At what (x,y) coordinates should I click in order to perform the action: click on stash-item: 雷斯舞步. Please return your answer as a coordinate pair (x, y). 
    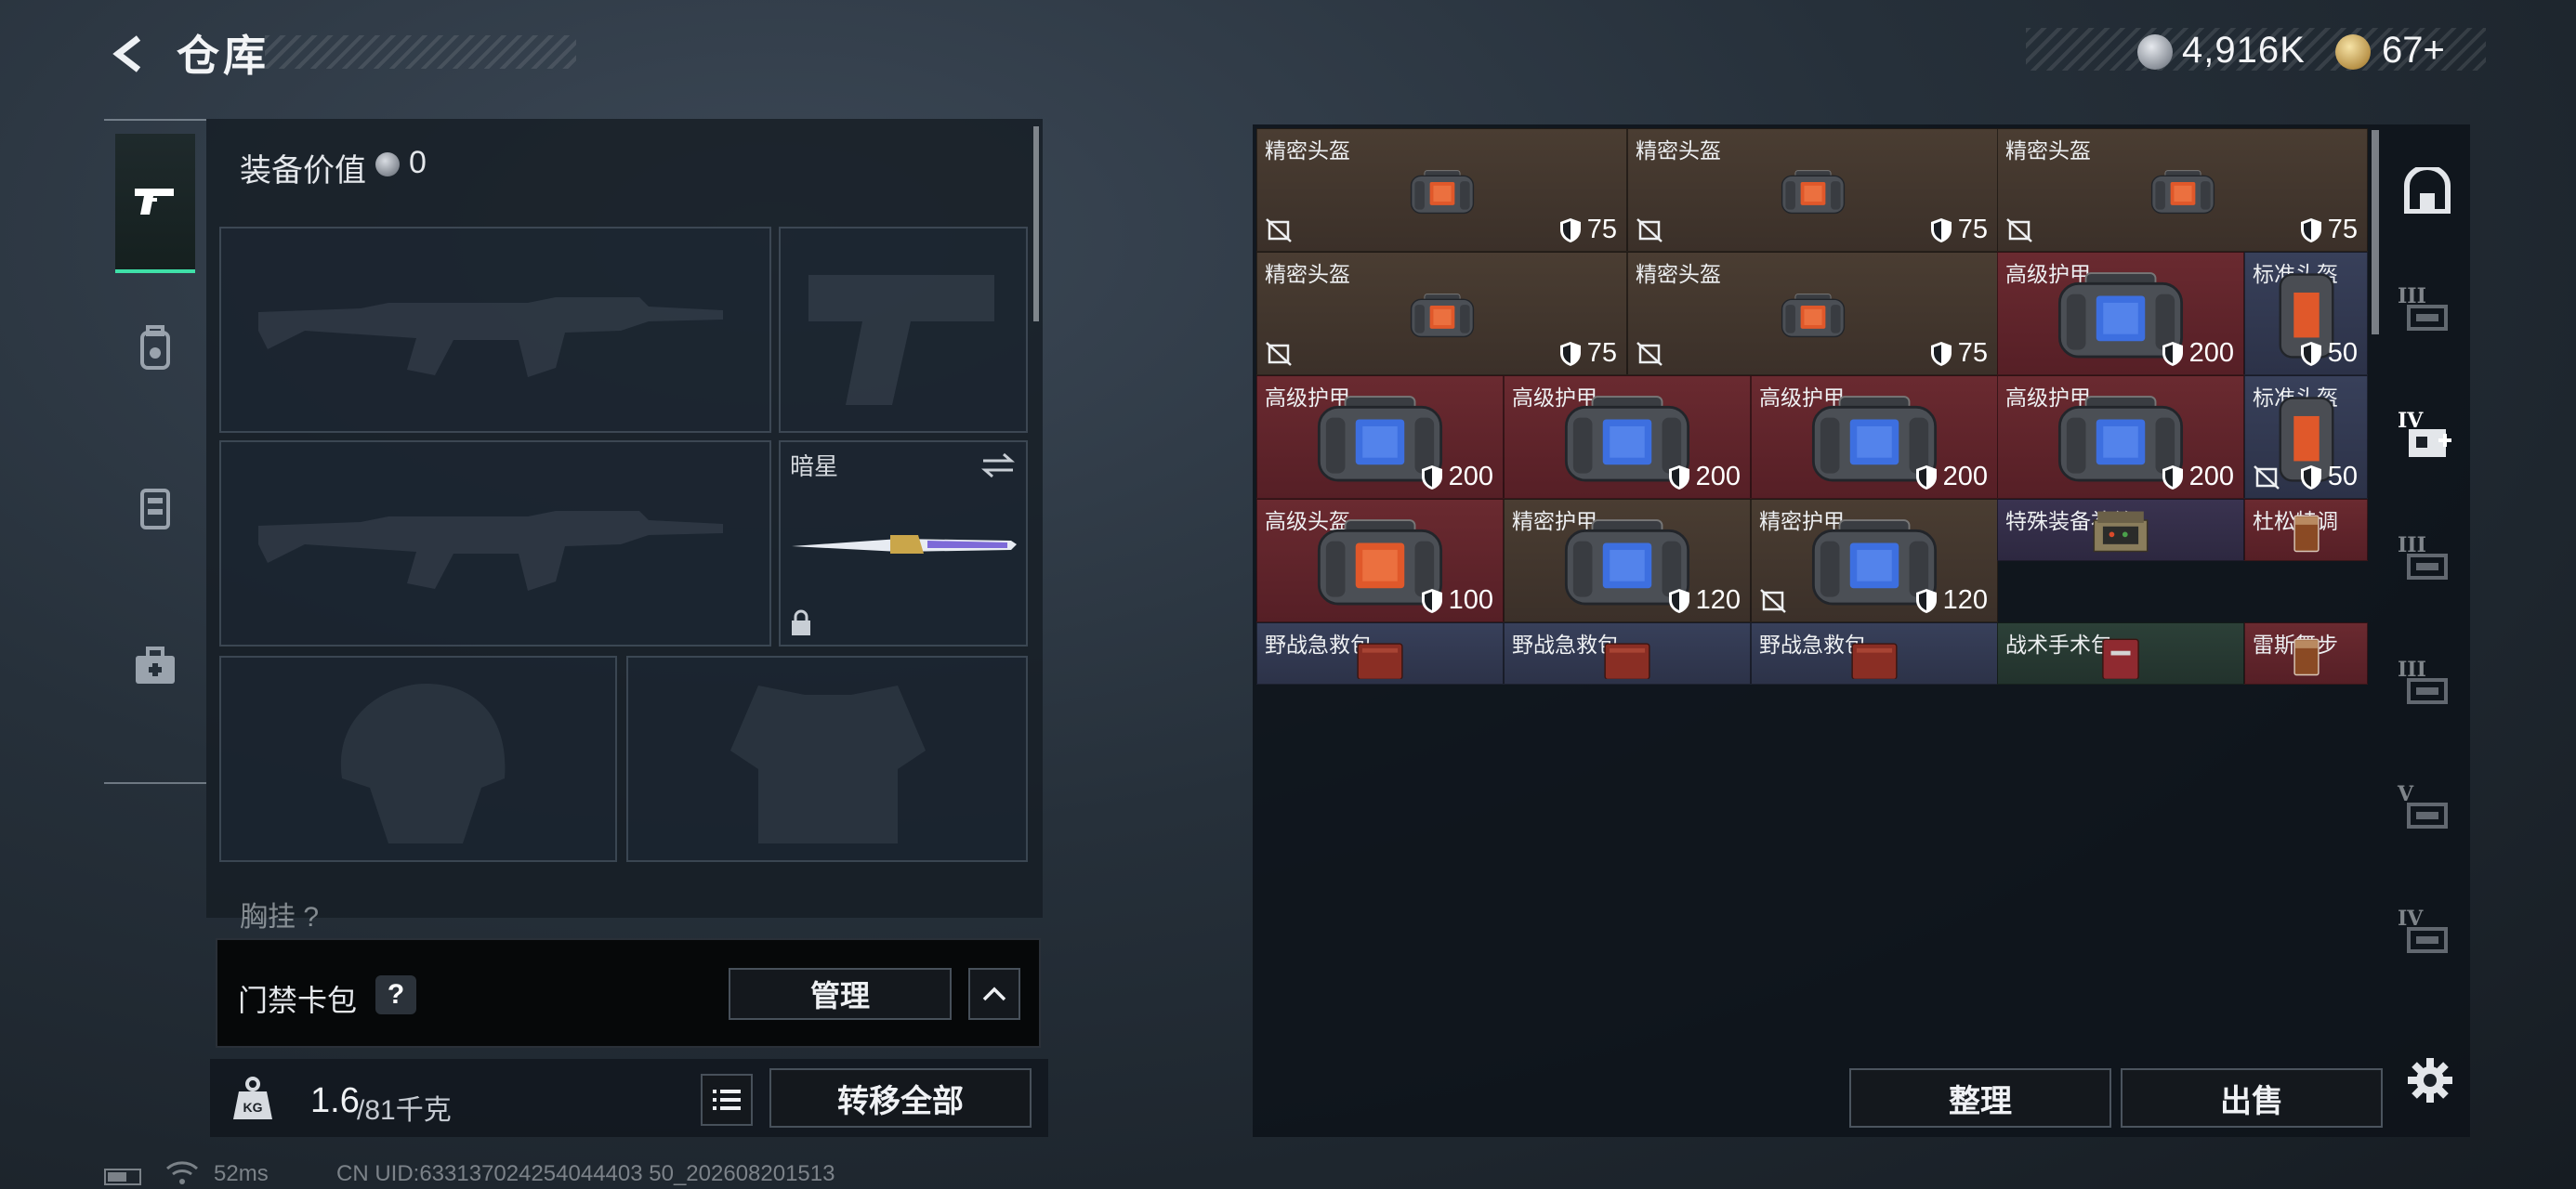
    Looking at the image, I should click on (2306, 654).